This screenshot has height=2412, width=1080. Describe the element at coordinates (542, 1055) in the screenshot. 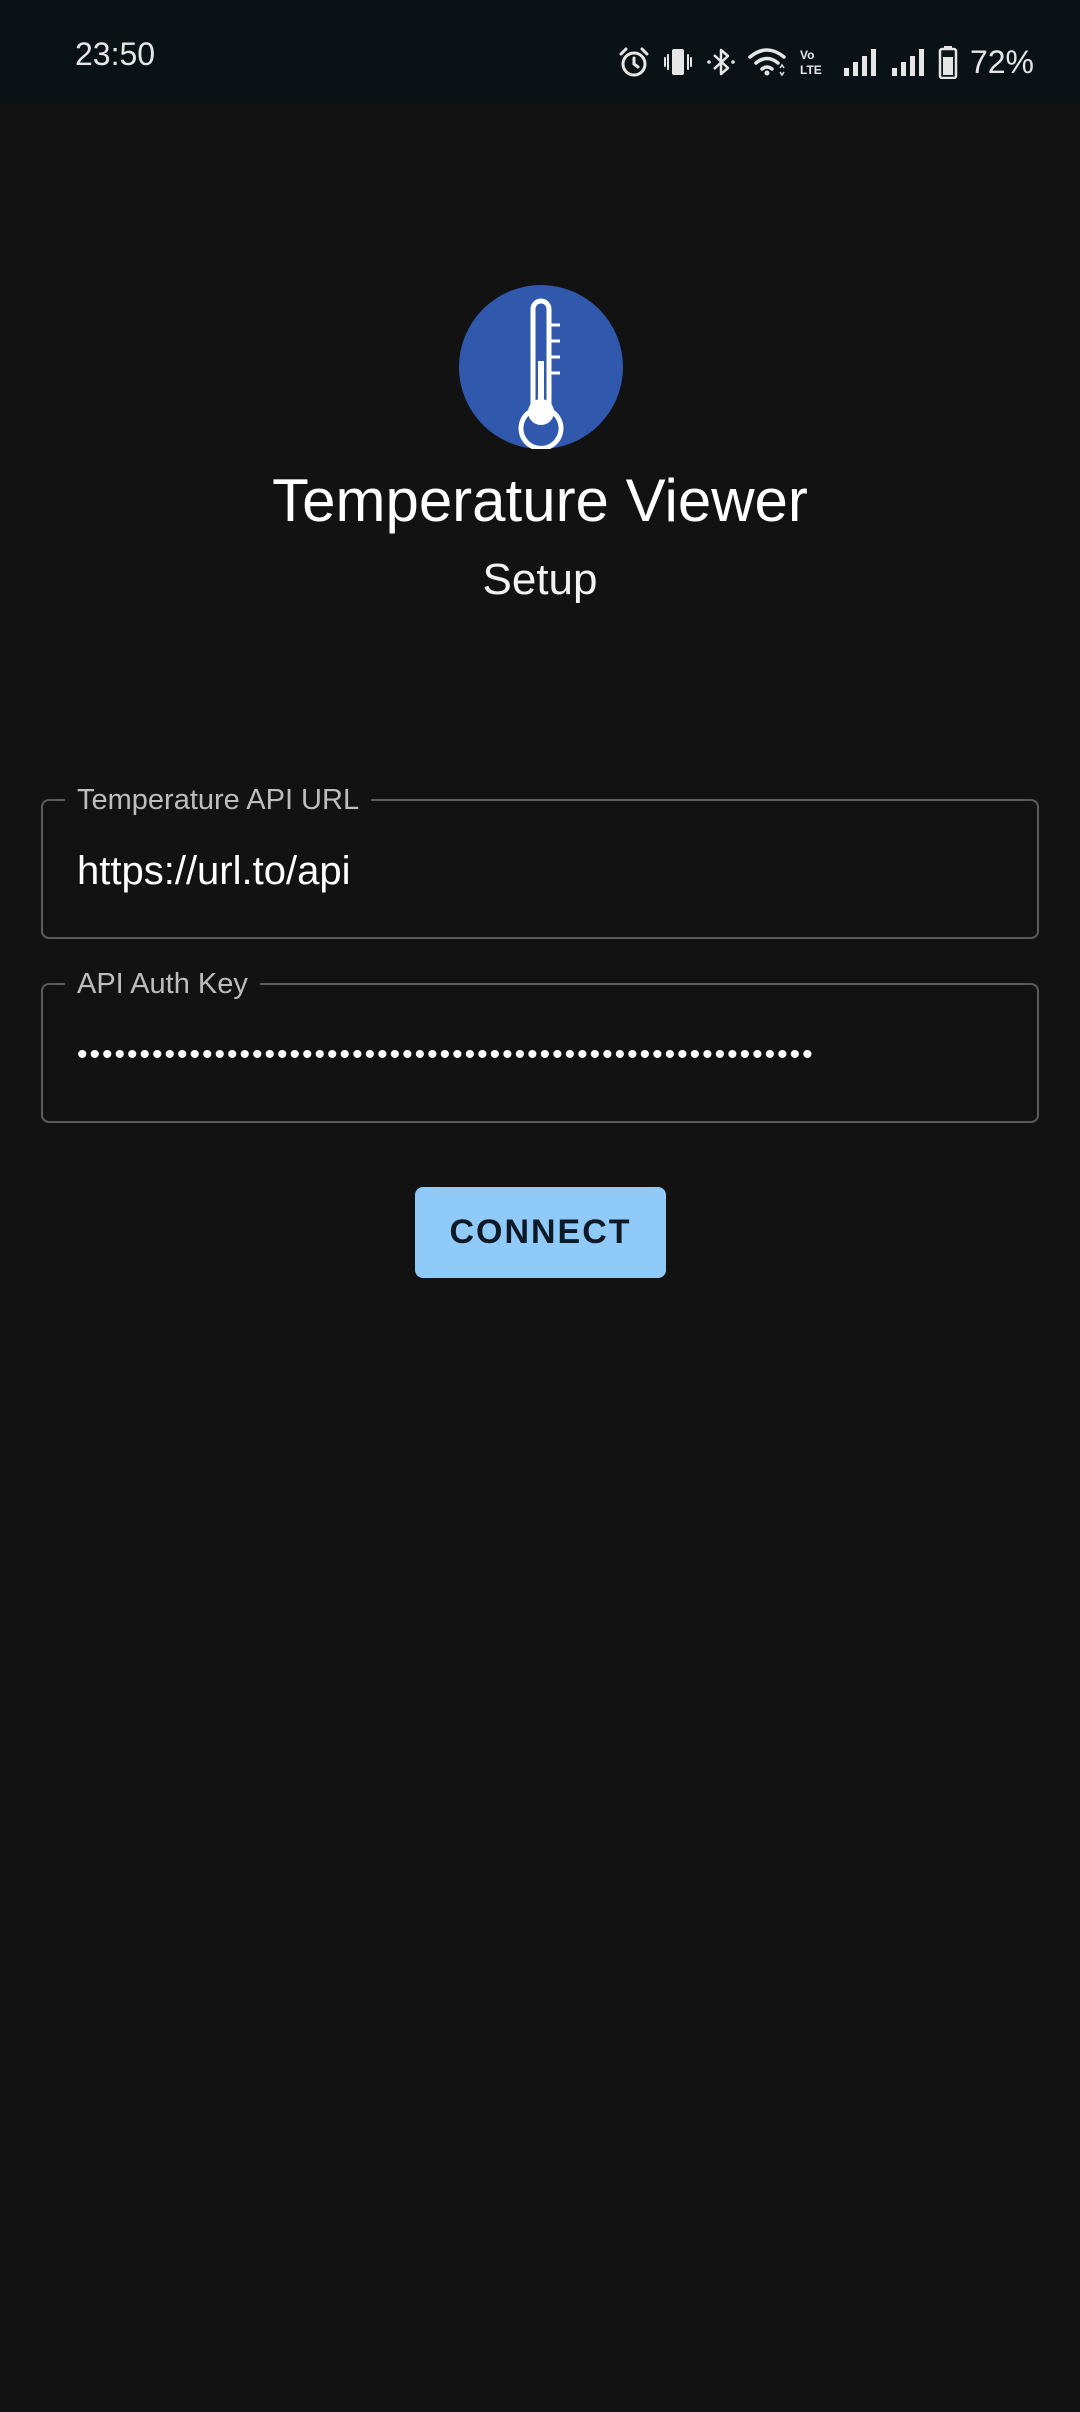

I see `api-key-input` at that location.